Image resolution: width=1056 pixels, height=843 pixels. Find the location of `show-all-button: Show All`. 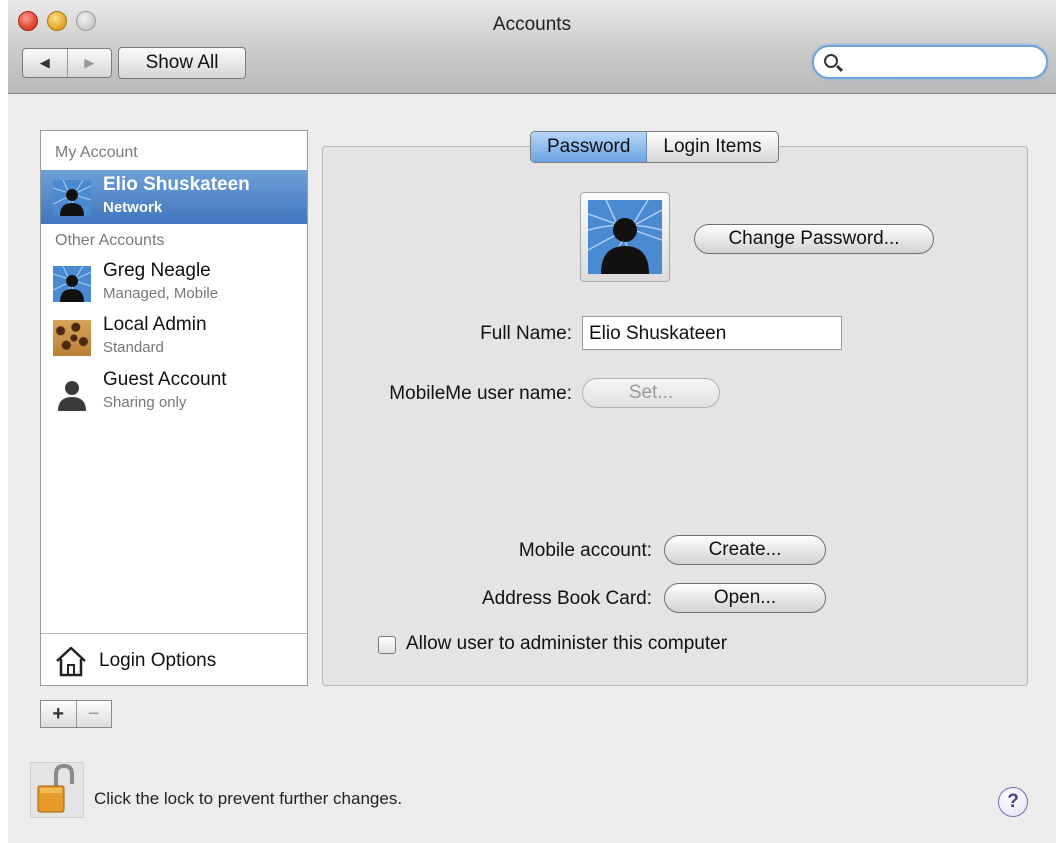

show-all-button: Show All is located at coordinates (182, 63).